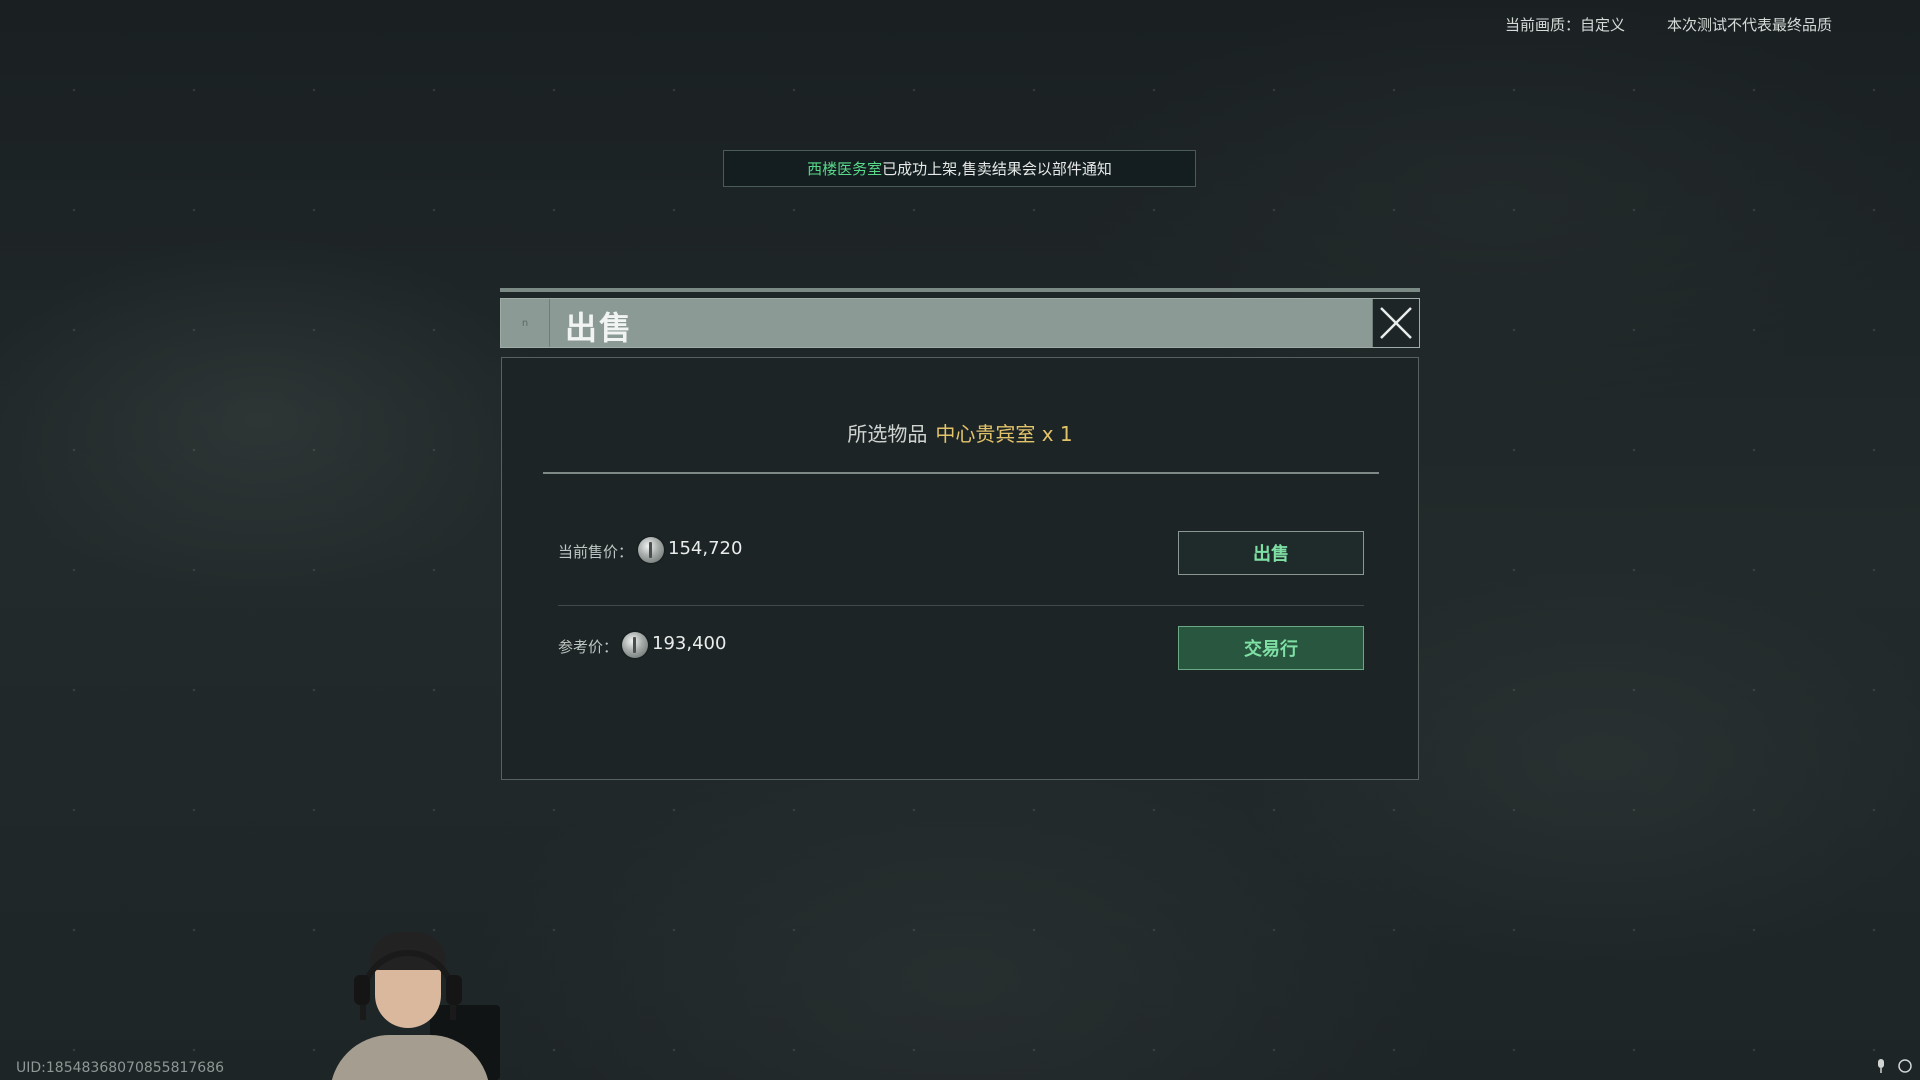  I want to click on current-price-row: 当前售价： 154,720 出售, so click(961, 553).